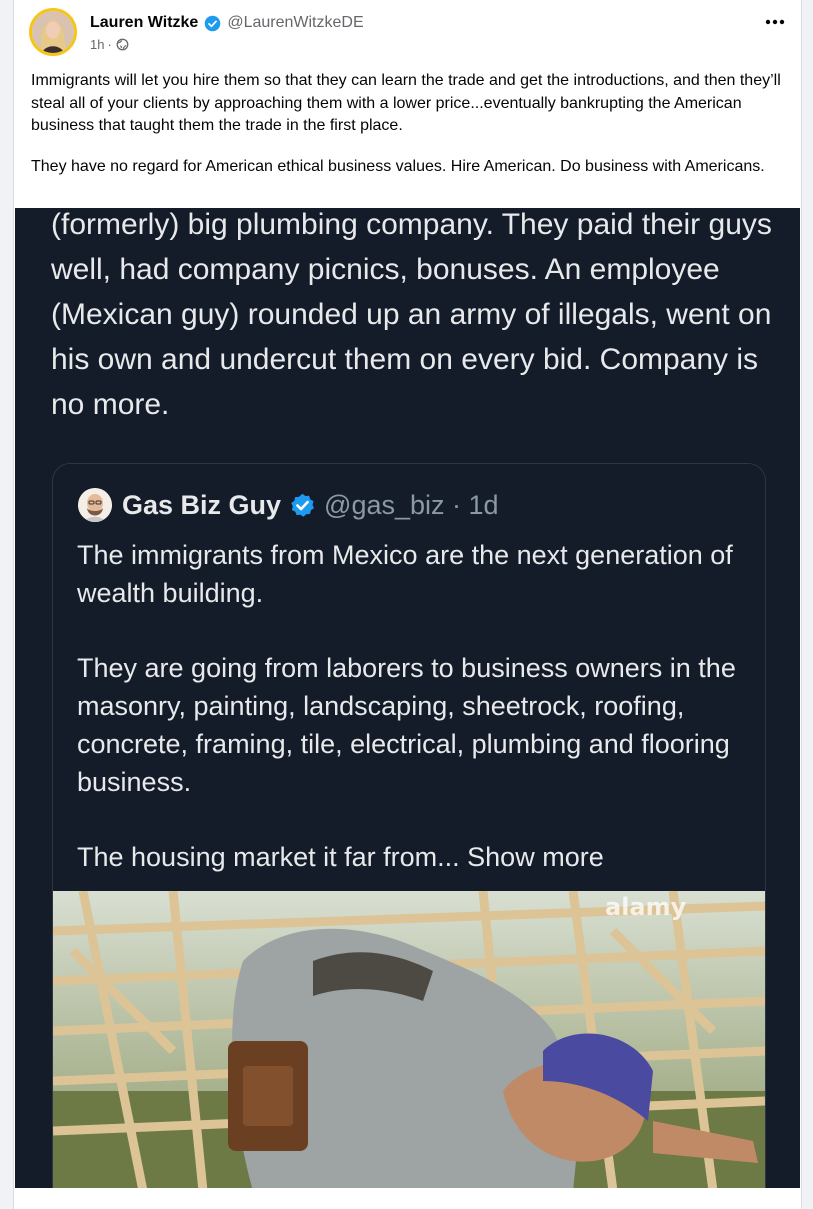 The width and height of the screenshot is (813, 1209). I want to click on avatar-photo, so click(53, 32).